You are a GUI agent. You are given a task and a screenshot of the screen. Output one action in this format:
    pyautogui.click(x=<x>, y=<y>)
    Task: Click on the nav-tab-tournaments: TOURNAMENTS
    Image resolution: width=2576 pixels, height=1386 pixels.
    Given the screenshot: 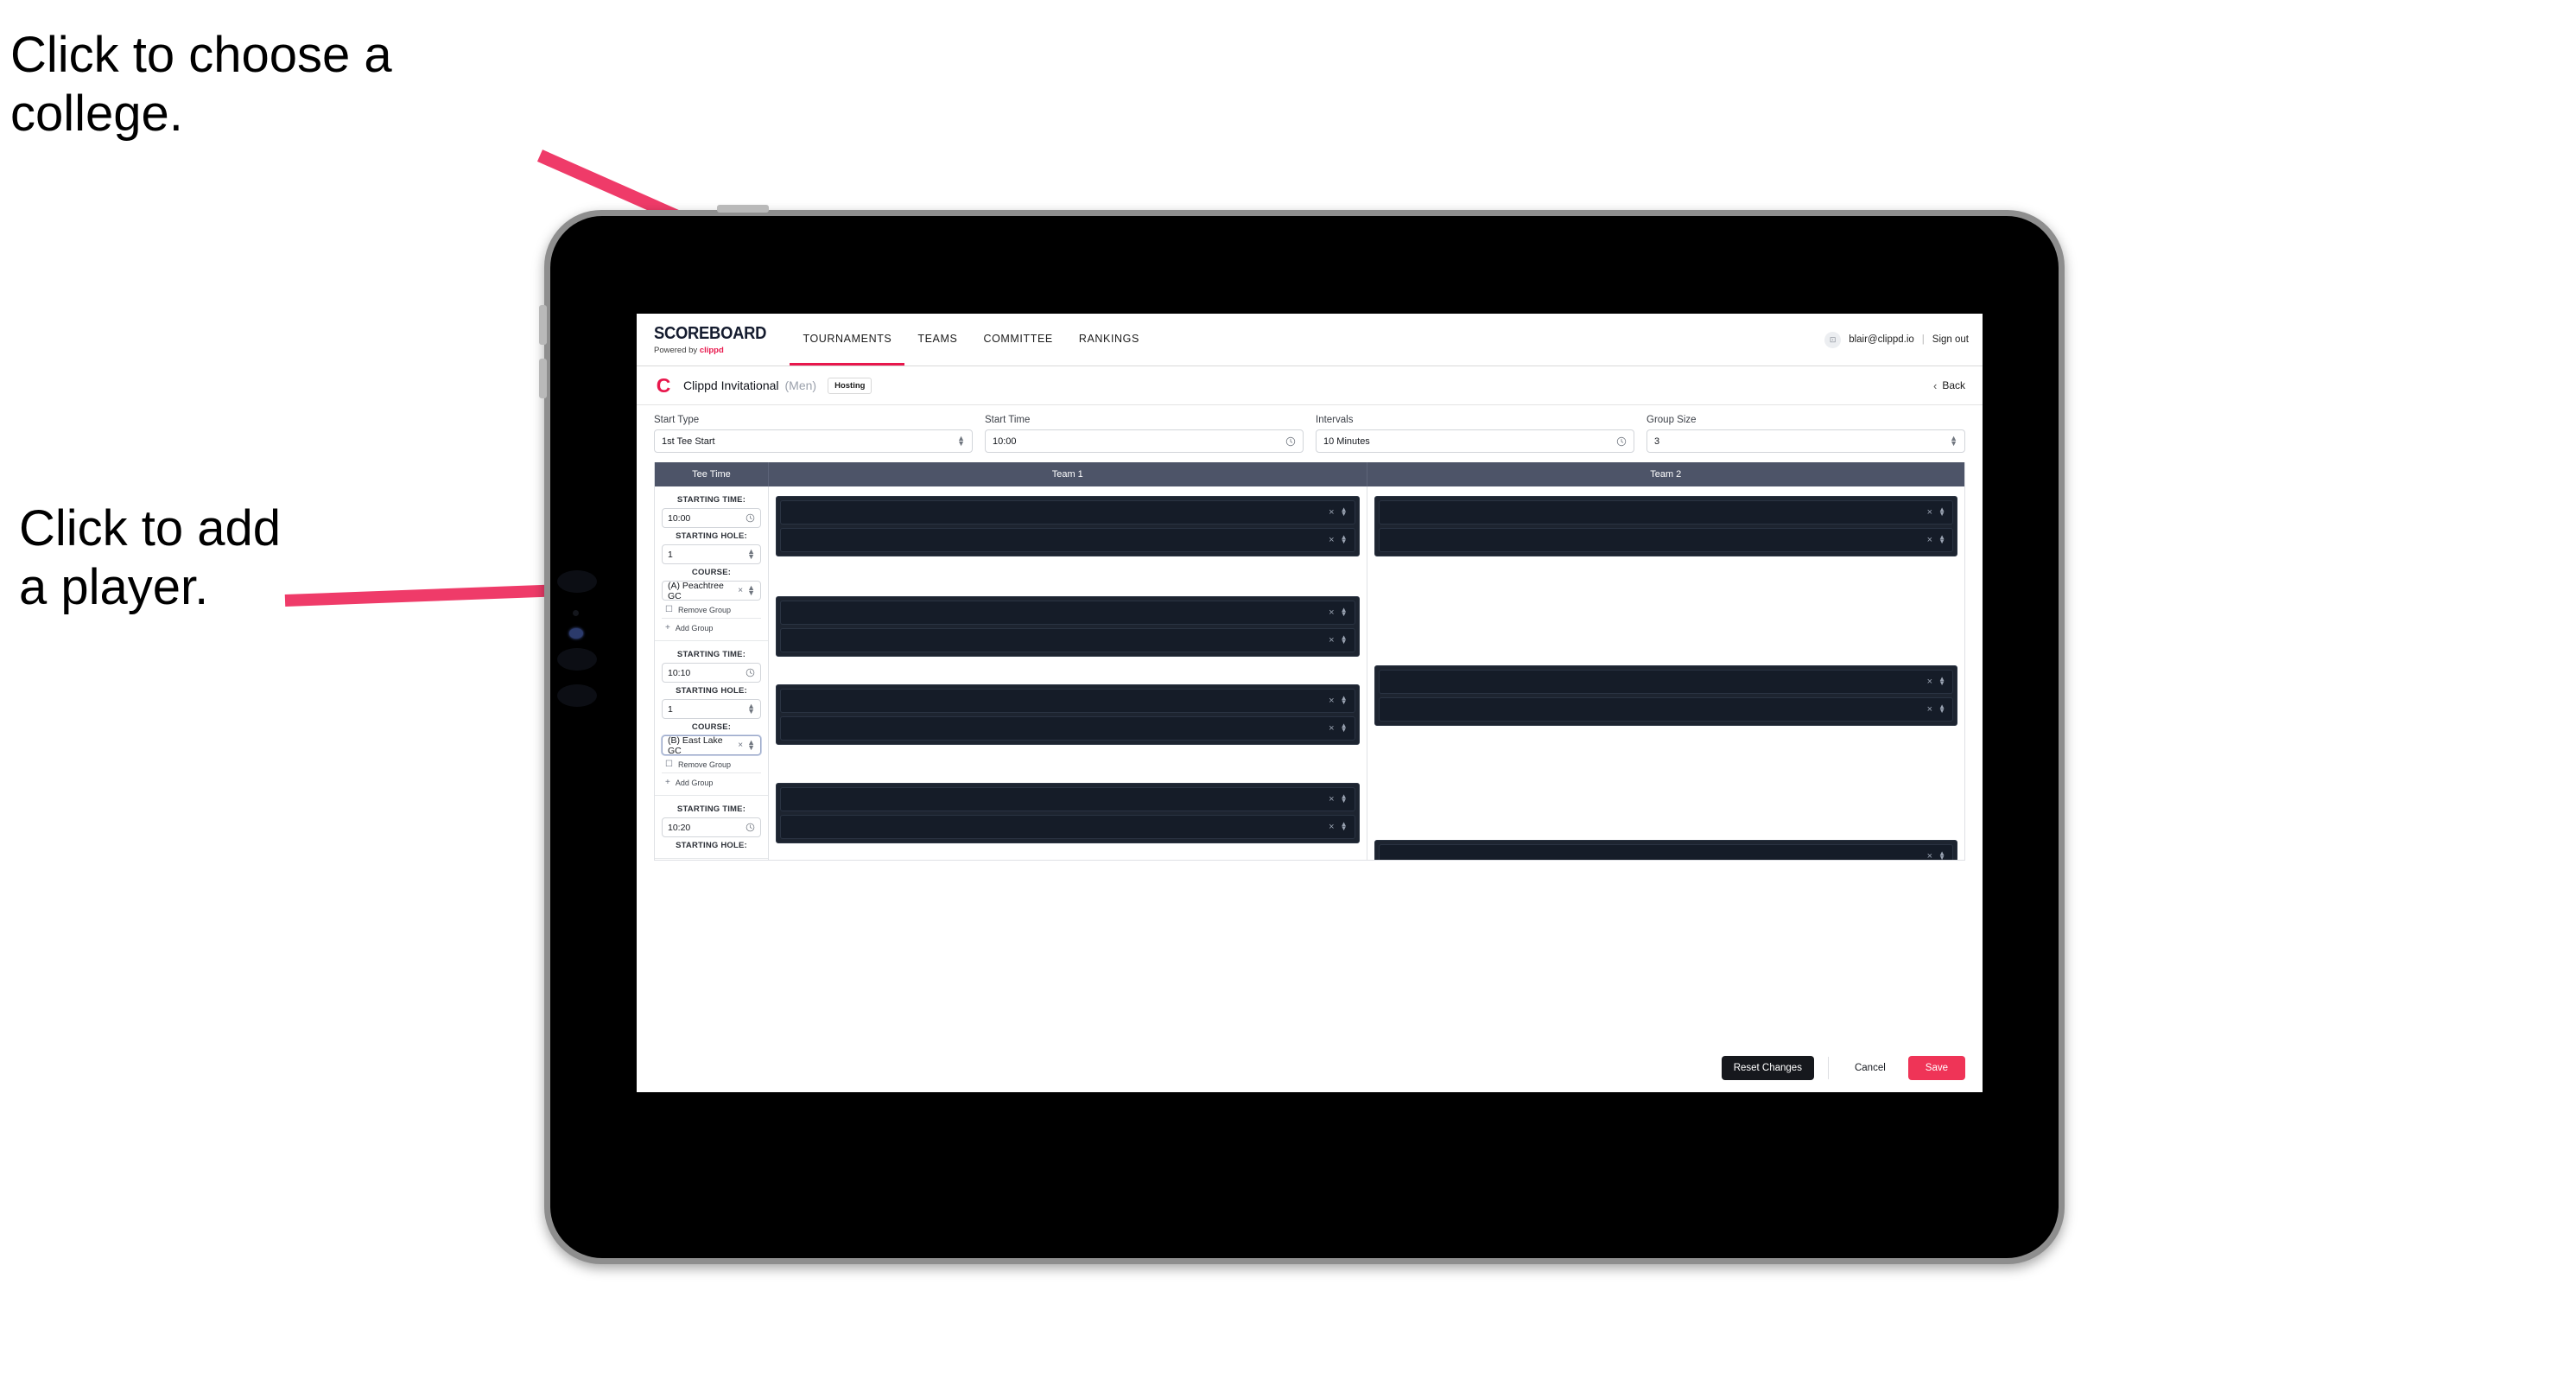 What is the action you would take?
    pyautogui.click(x=847, y=340)
    